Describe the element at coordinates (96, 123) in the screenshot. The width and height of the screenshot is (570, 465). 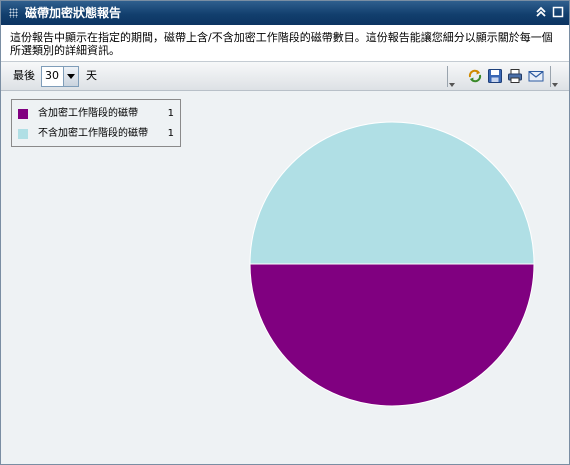
I see `chart-legend: 含加密工作階段的磁帶 1 不含加密工作階段的磁帶 1` at that location.